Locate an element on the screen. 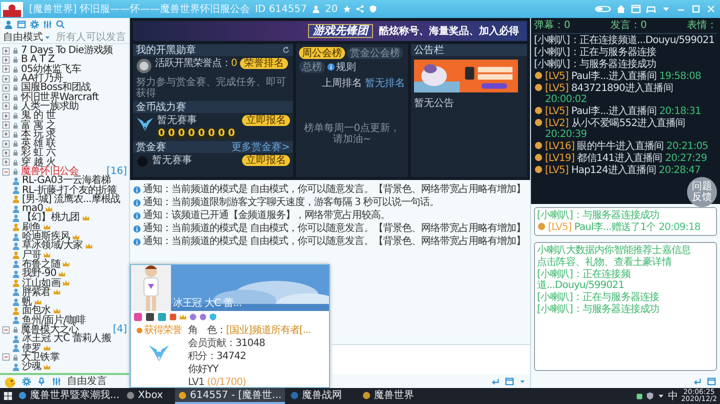 The height and width of the screenshot is (404, 720). field-label: 会员贡献： is located at coordinates (212, 343).